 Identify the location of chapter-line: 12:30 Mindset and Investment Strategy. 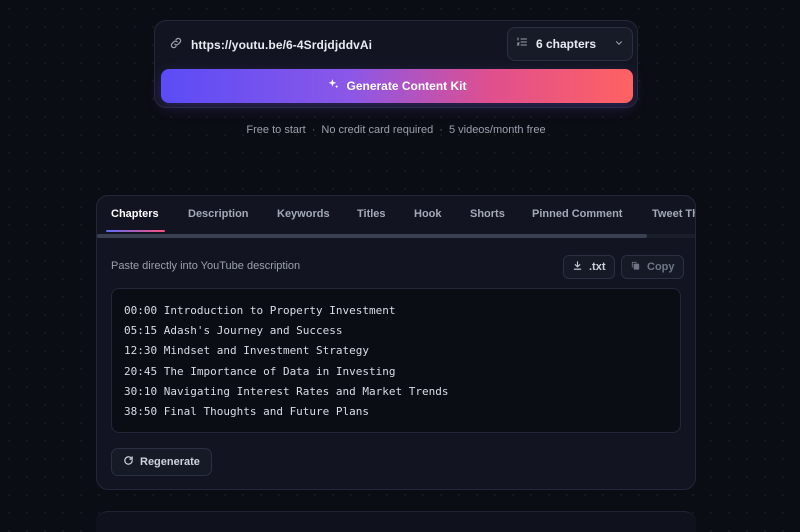
(247, 351).